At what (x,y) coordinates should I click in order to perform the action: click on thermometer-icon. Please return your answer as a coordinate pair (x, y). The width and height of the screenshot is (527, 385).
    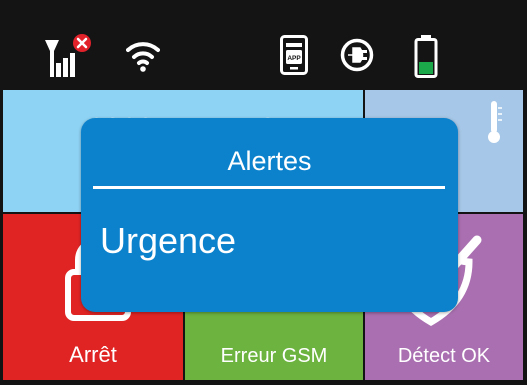
    Looking at the image, I should click on (494, 124).